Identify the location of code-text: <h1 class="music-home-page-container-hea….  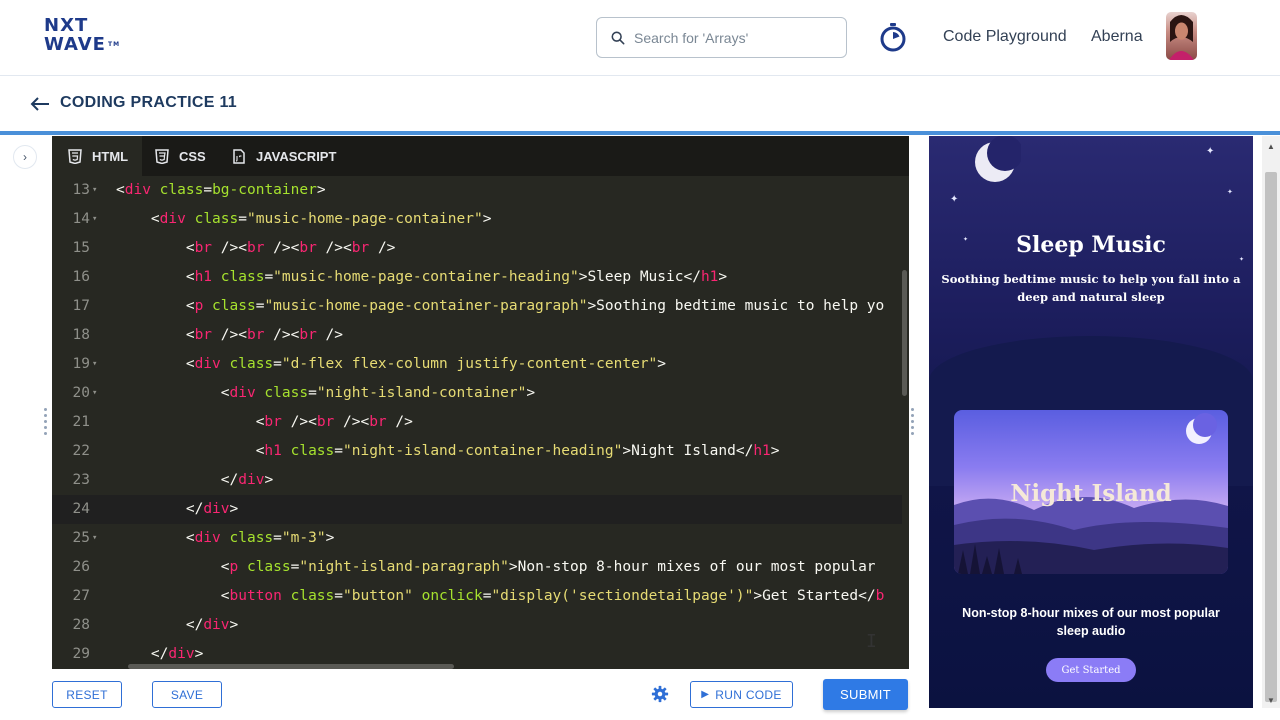
(456, 277).